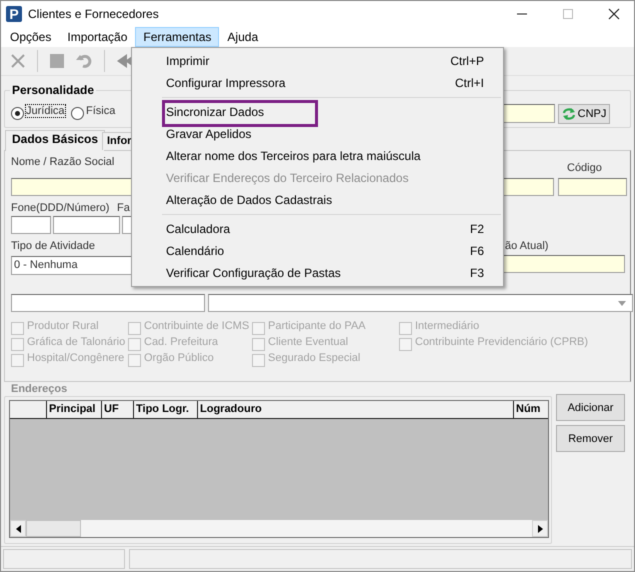 The image size is (635, 572). I want to click on group-title: Endereços, so click(39, 389).